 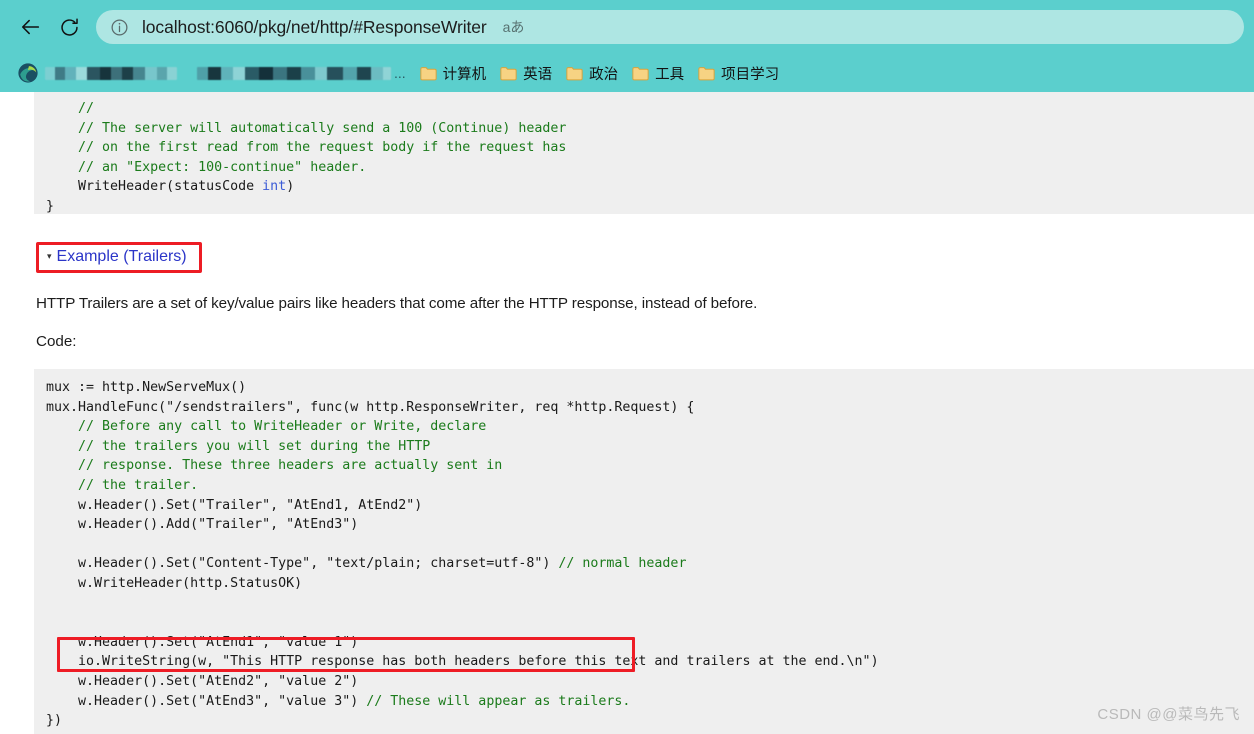 What do you see at coordinates (190, 583) in the screenshot?
I see `code-text: w.WriteHeader(http.StatusOK)` at bounding box center [190, 583].